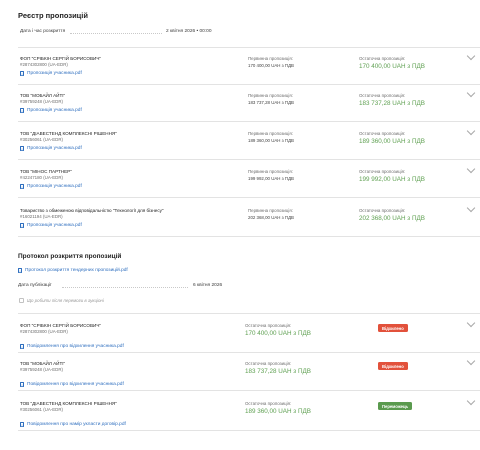  What do you see at coordinates (43, 31) in the screenshot?
I see `opening-date-label: Дата і час розкриття` at bounding box center [43, 31].